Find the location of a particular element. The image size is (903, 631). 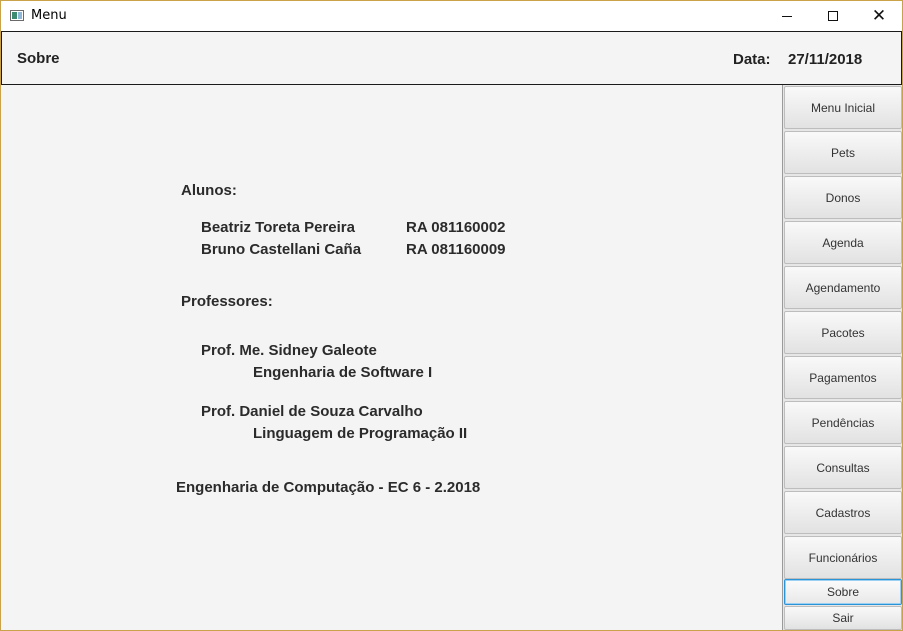

sidebar-item-pendencias: Pendências is located at coordinates (843, 422).